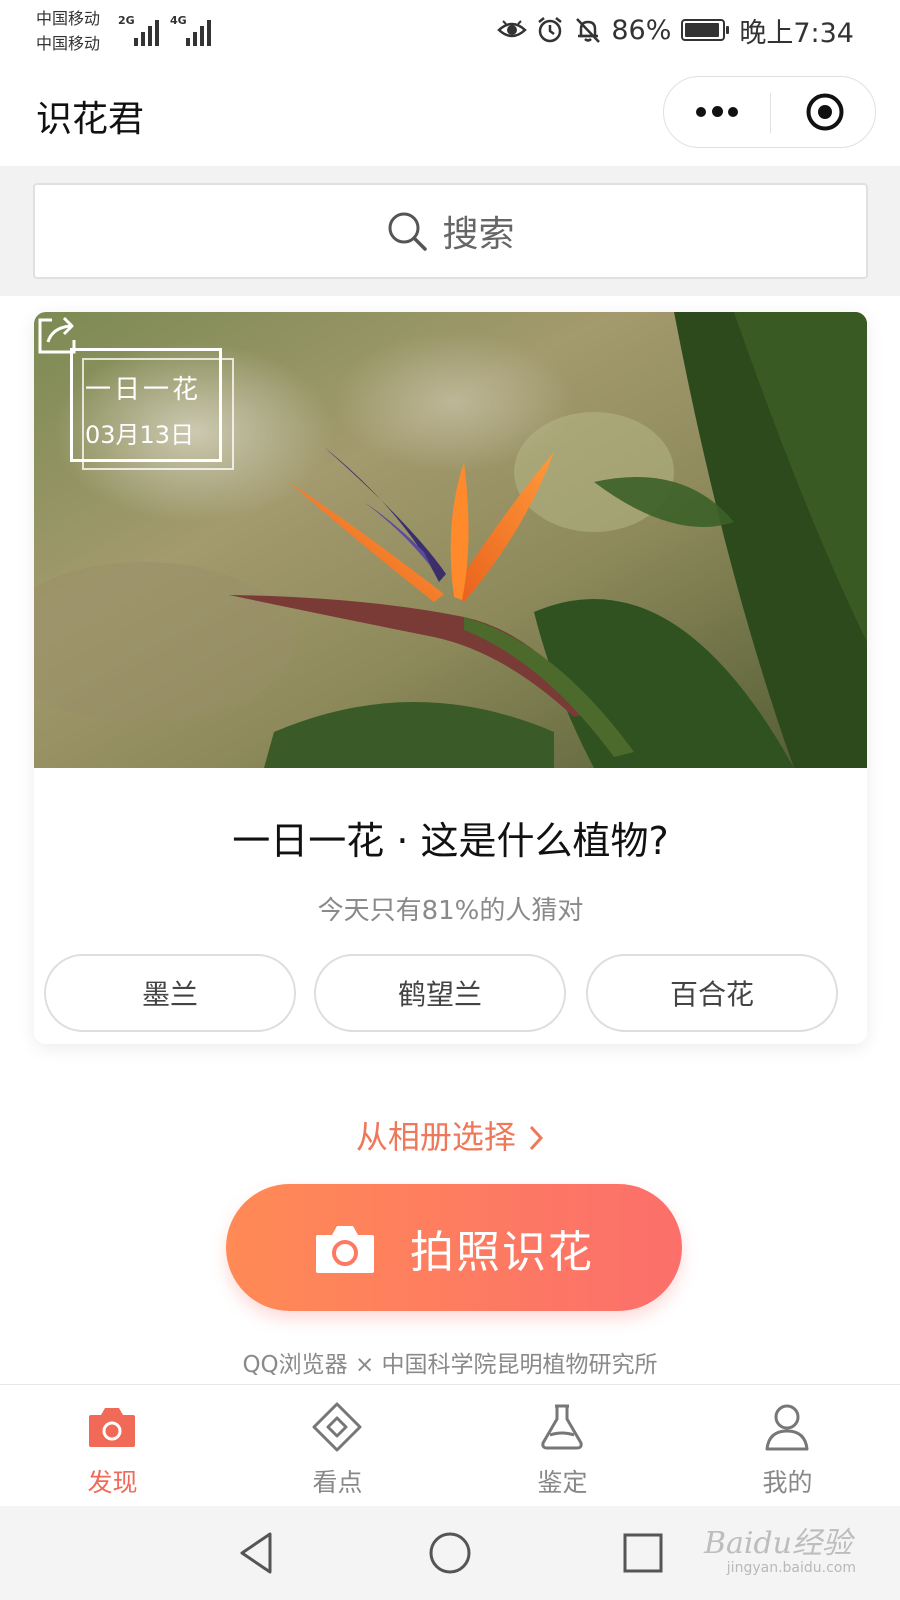 This screenshot has height=1600, width=900. Describe the element at coordinates (825, 112) in the screenshot. I see `target-close-icon` at that location.